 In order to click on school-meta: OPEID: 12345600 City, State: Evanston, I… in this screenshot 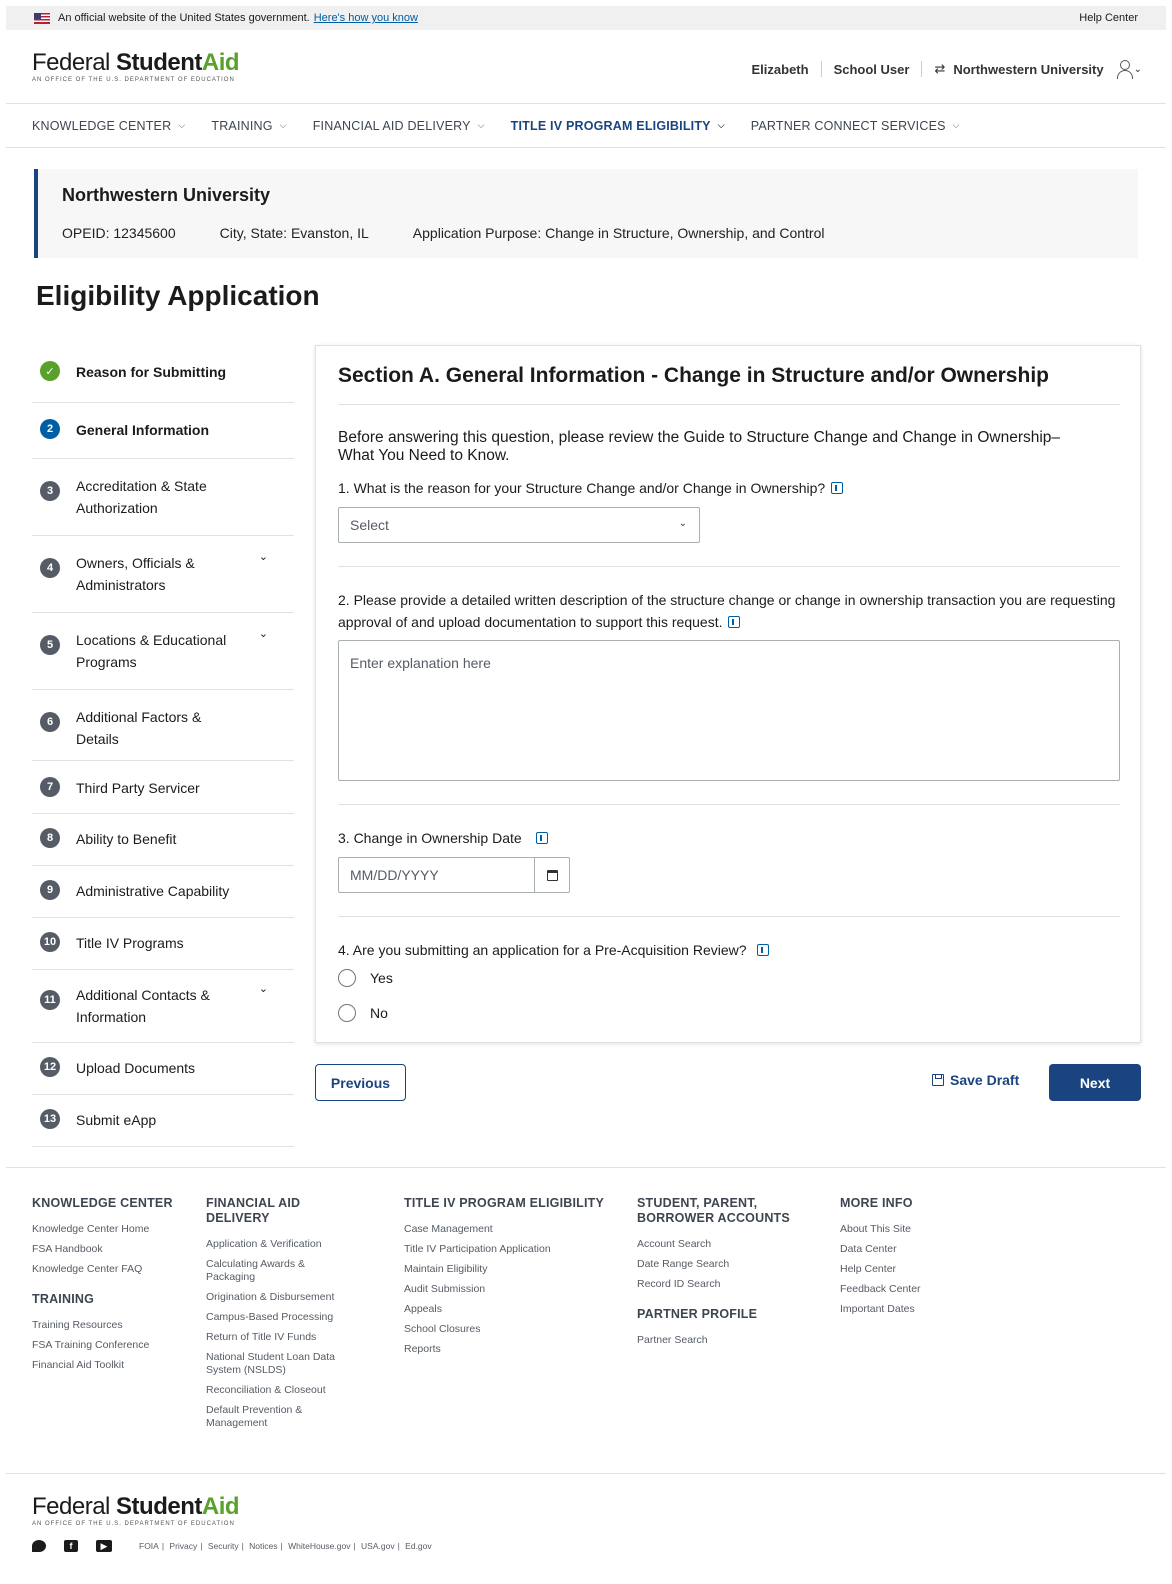, I will do `click(465, 233)`.